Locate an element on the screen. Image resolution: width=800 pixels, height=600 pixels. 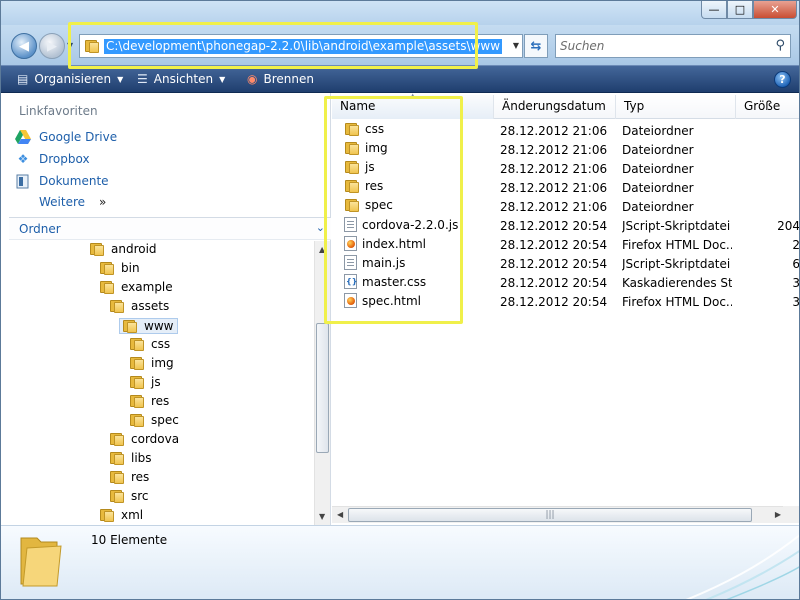
favorite-documents: Dokumente is located at coordinates (62, 181).